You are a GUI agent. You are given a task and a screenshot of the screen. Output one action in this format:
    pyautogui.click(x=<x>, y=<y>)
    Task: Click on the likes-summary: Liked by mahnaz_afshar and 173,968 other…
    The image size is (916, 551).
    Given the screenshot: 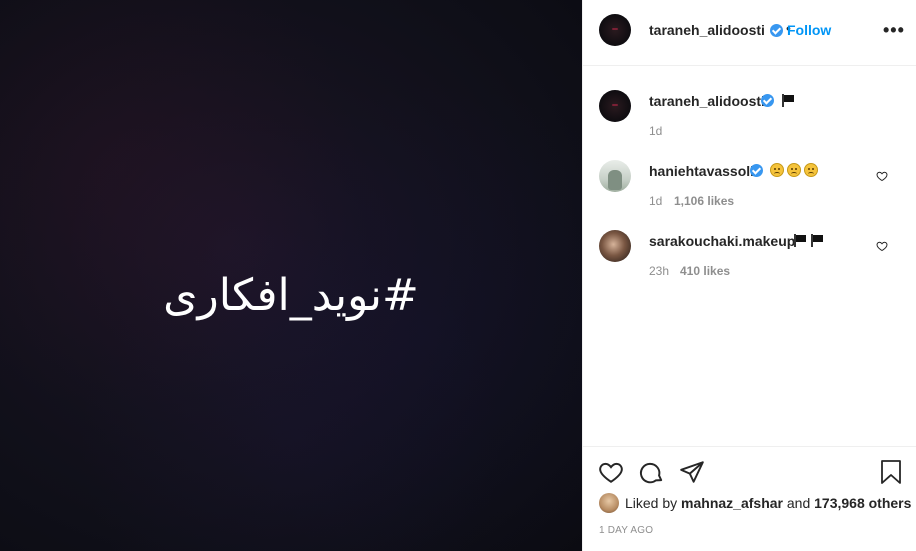 What is the action you would take?
    pyautogui.click(x=755, y=503)
    